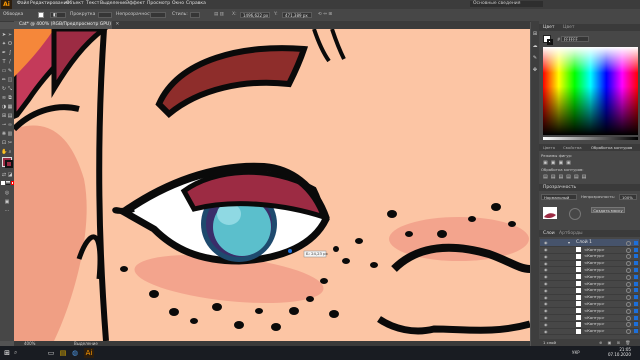 The image size is (640, 360). Describe the element at coordinates (117, 24) in the screenshot. I see `document-tab-close-icon: ✕` at that location.